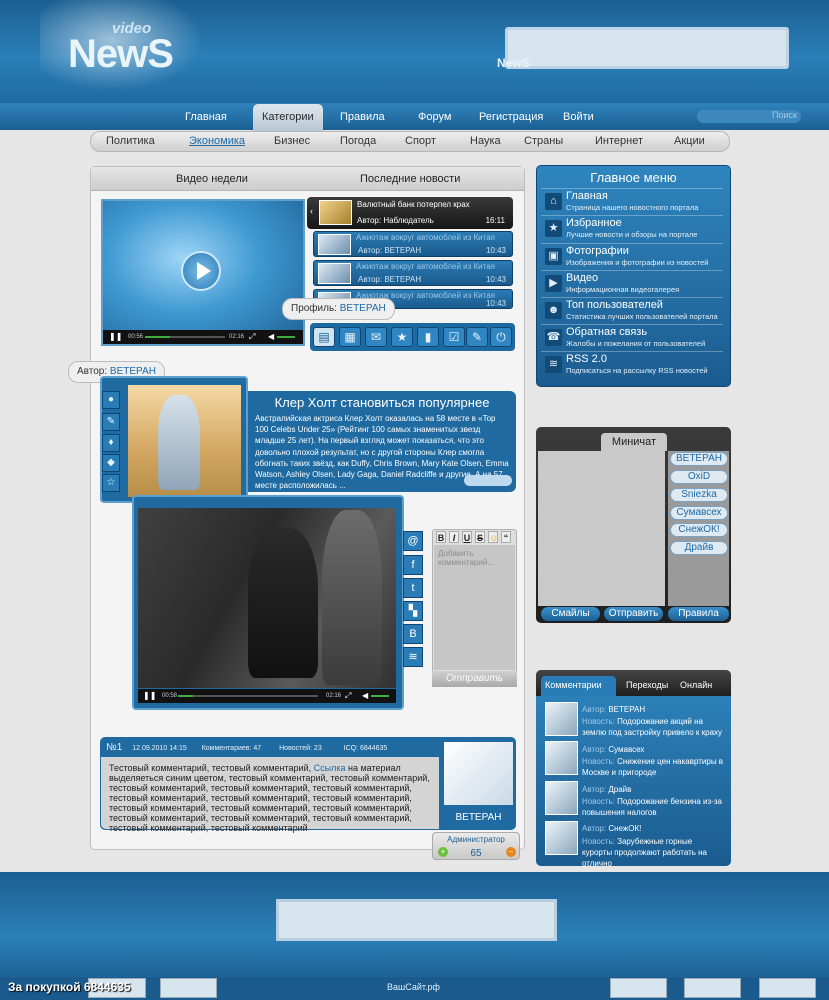  I want to click on cat-weather: Погода, so click(358, 141).